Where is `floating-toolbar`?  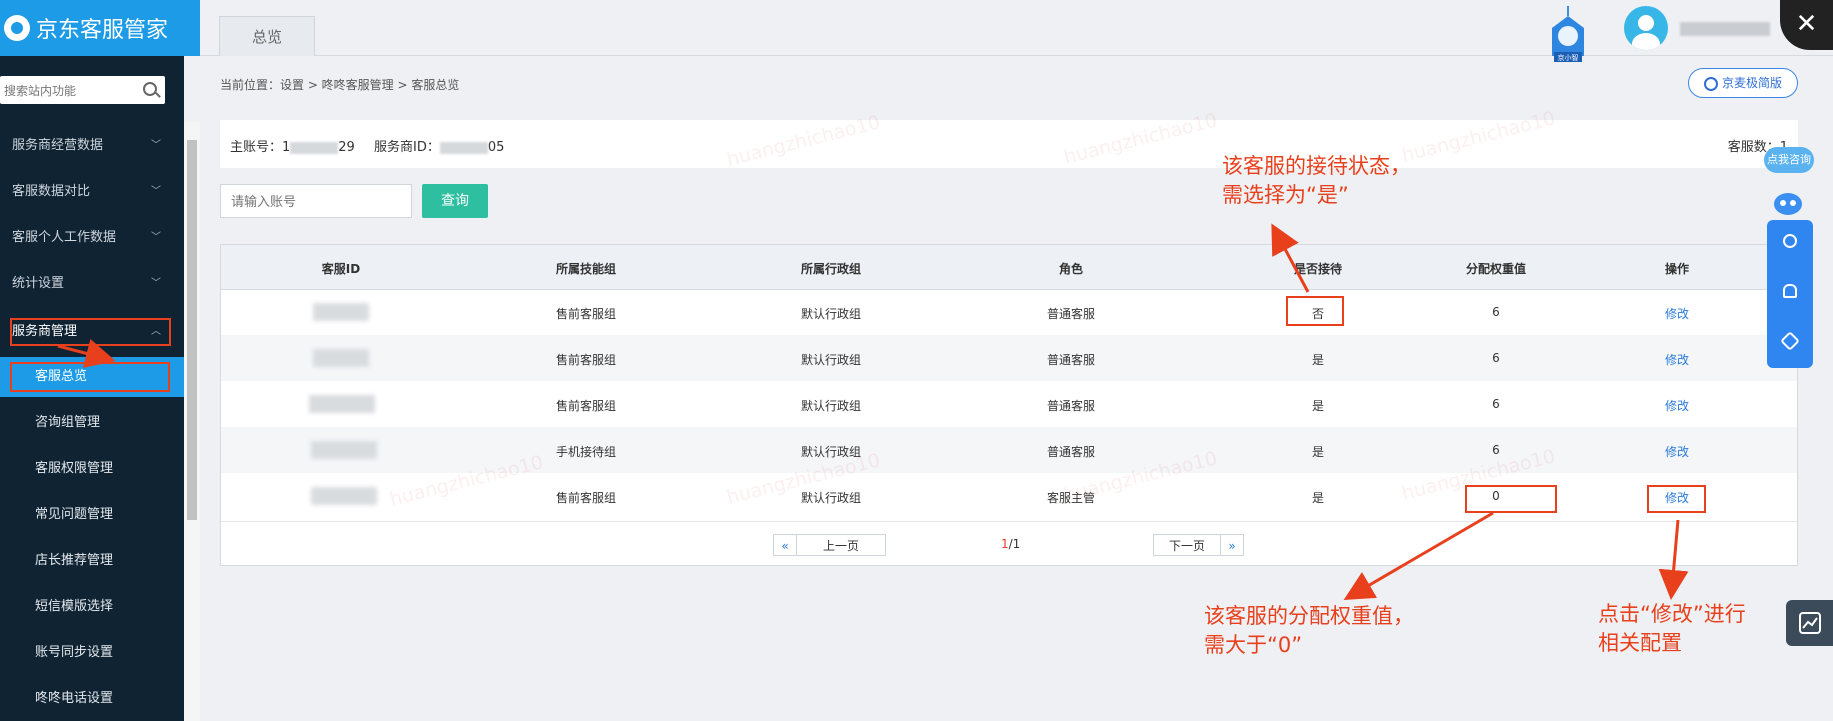 floating-toolbar is located at coordinates (1790, 294).